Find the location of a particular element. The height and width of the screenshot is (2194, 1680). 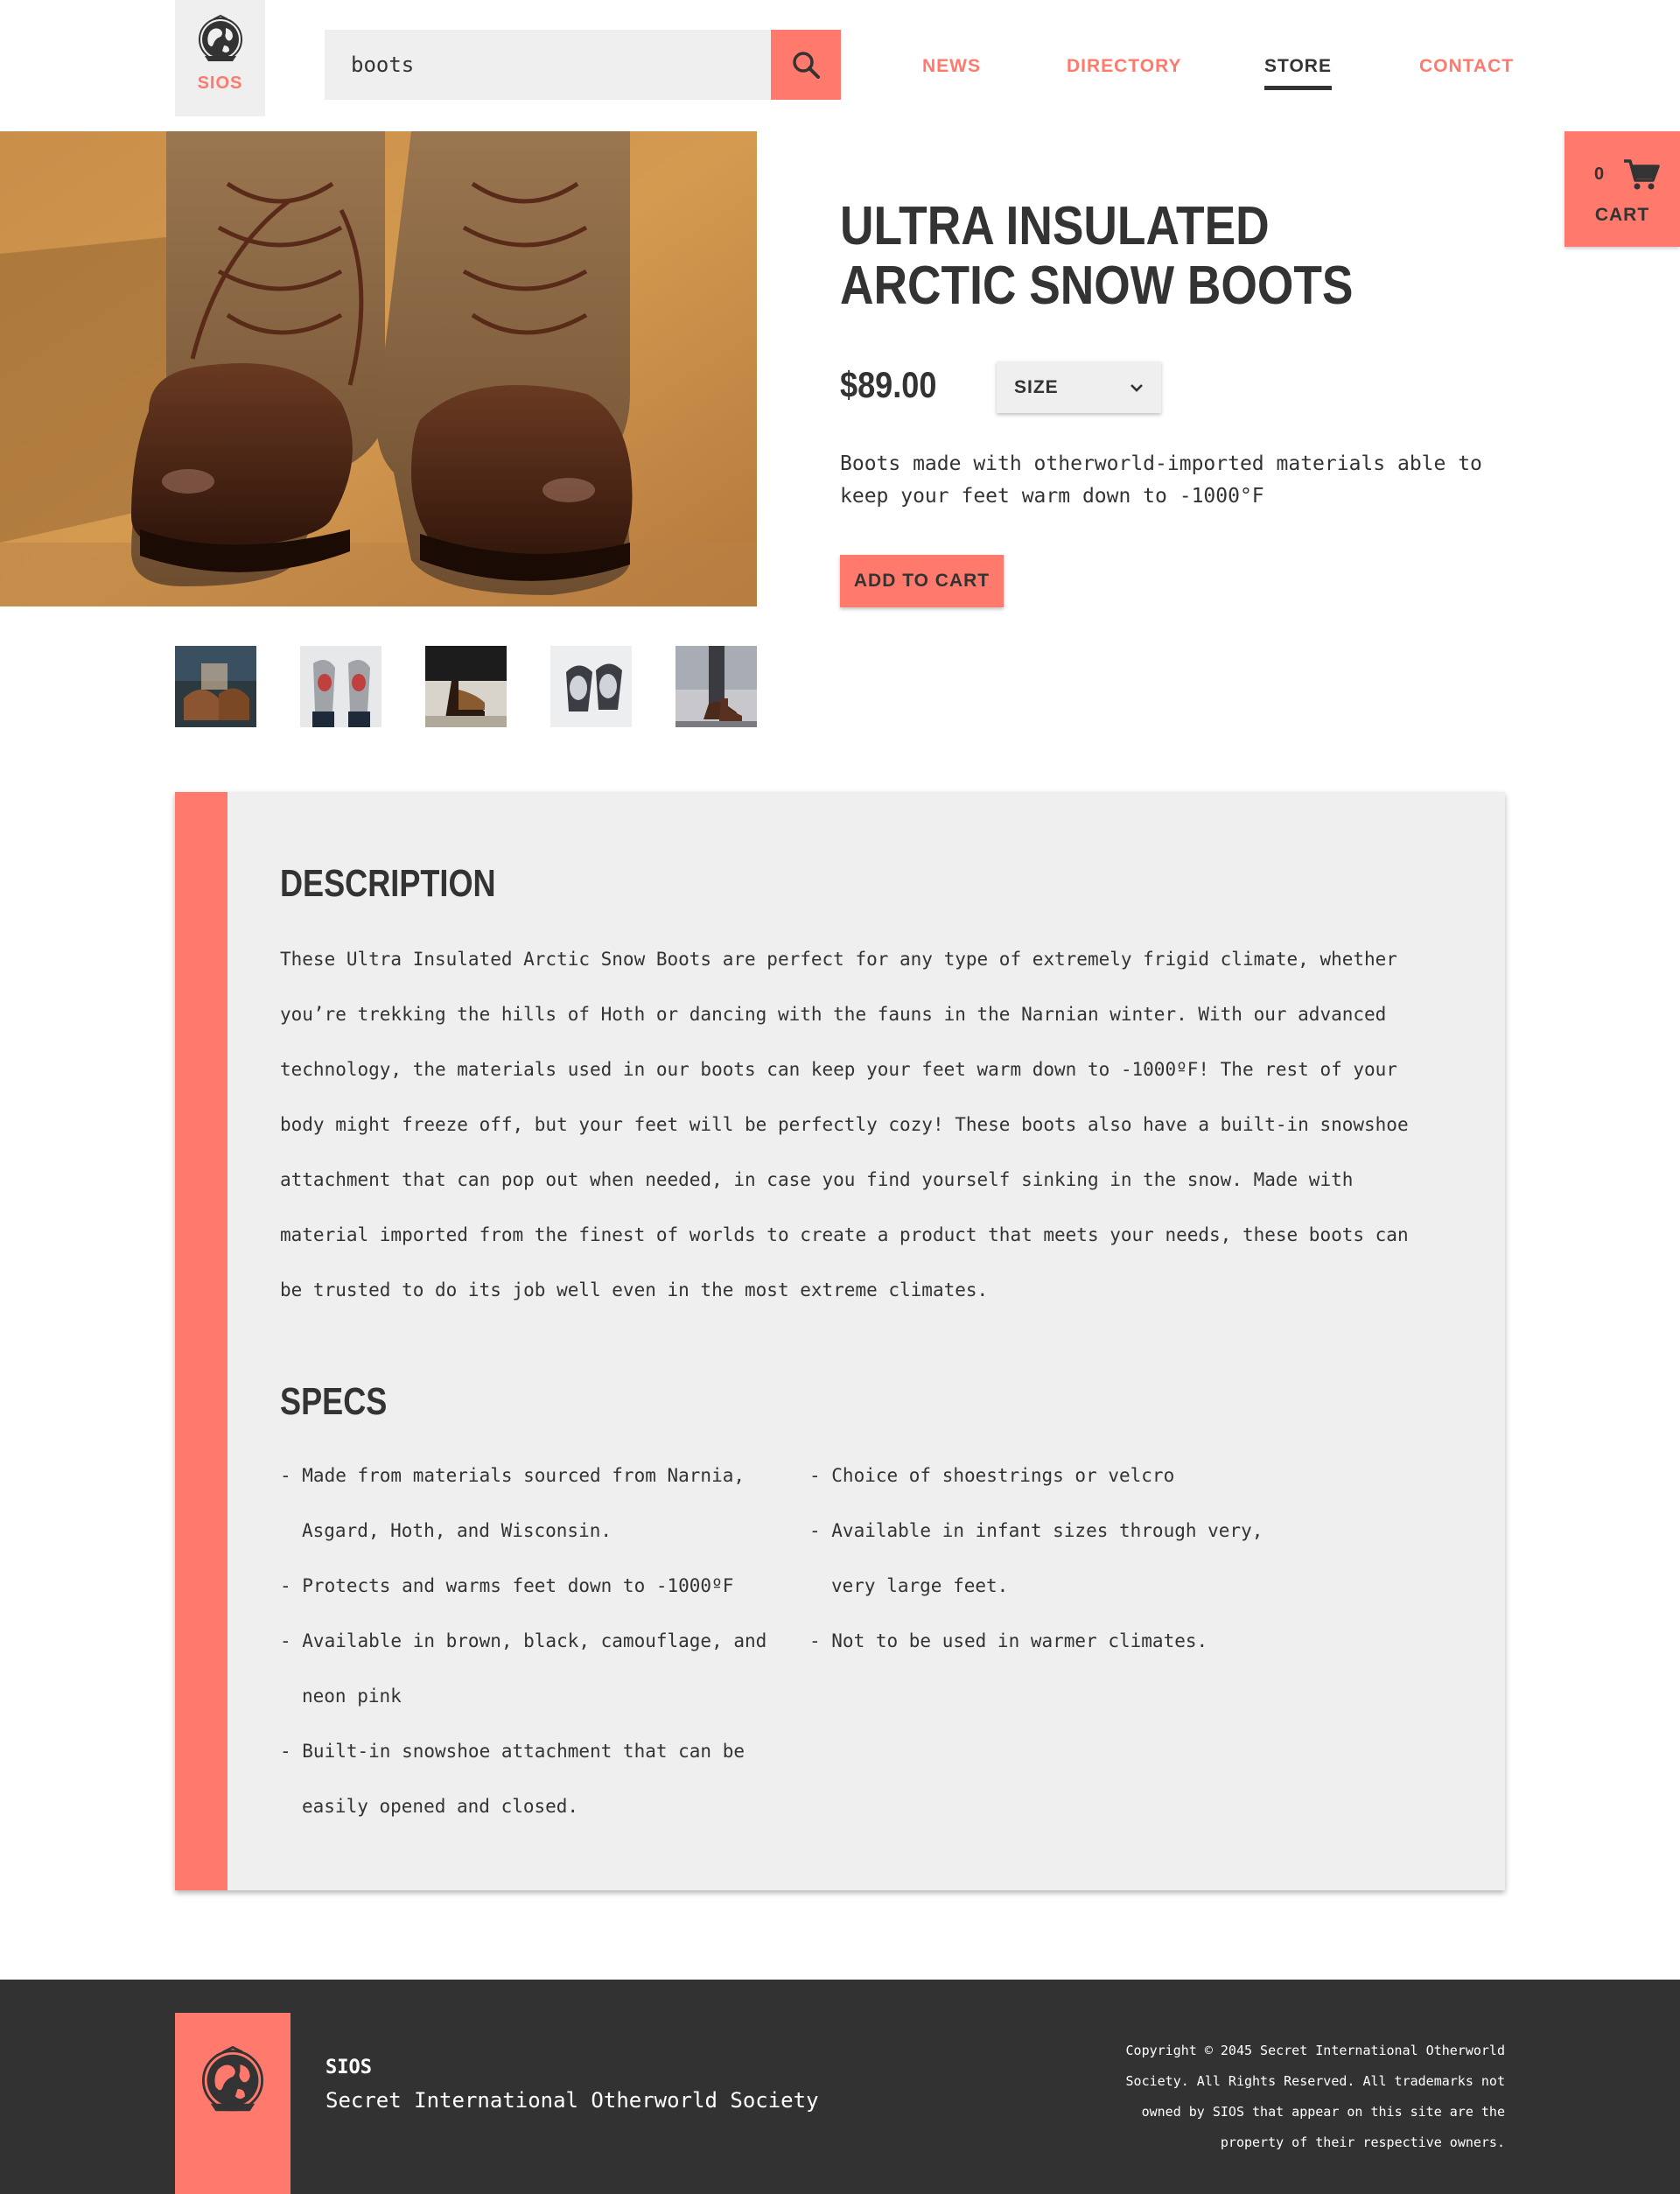

footer-org-name: SIOS is located at coordinates (349, 2067).